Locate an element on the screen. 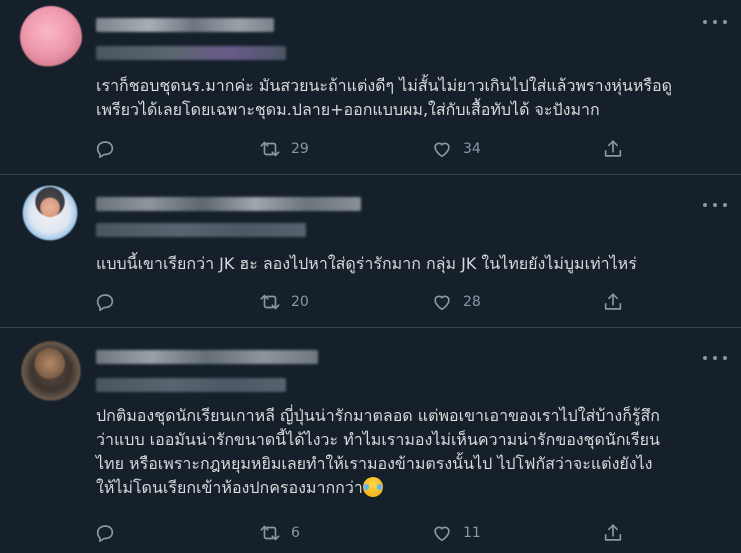 The width and height of the screenshot is (741, 553). tweet-actions: 20 28 is located at coordinates (364, 302).